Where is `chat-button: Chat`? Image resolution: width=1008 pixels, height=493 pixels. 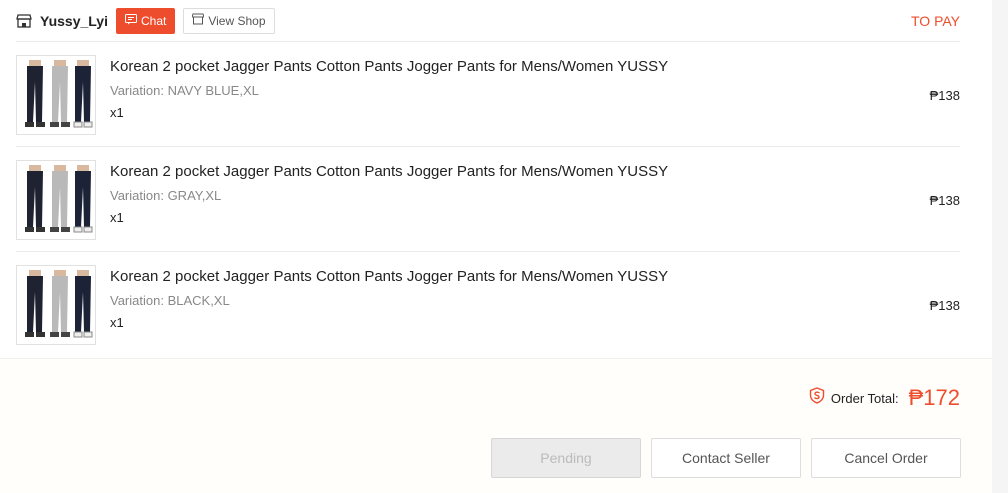 chat-button: Chat is located at coordinates (145, 20).